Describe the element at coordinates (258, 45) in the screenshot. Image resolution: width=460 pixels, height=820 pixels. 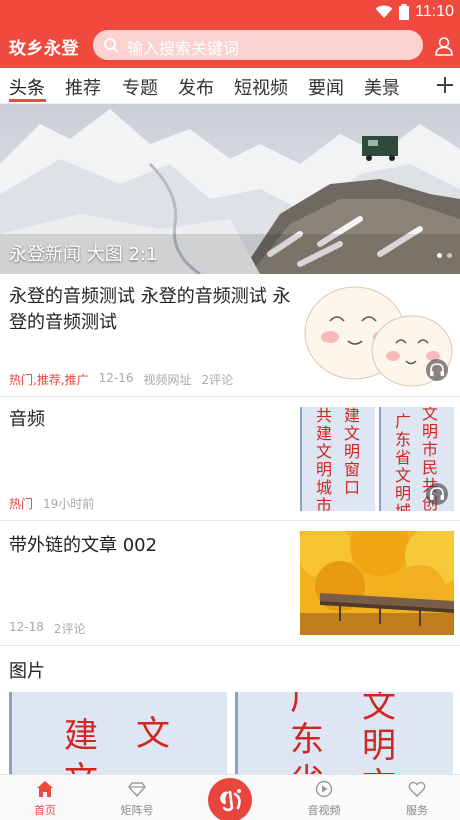
I see `search-bar: 输入搜索关键词` at that location.